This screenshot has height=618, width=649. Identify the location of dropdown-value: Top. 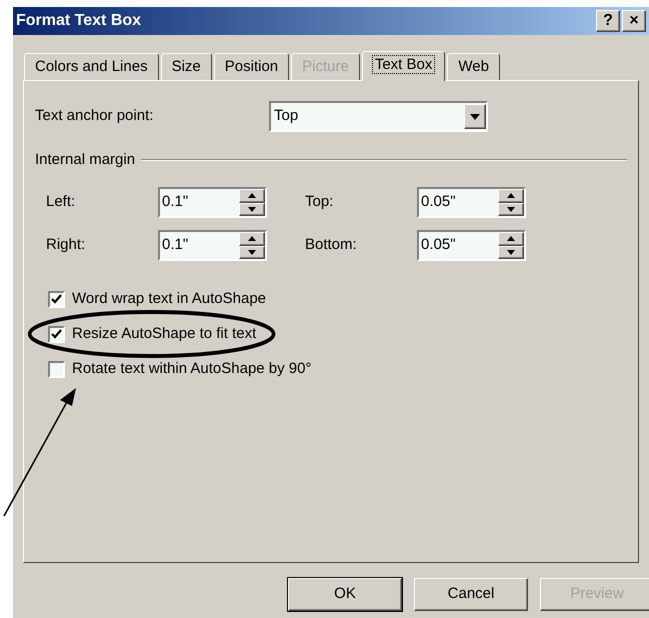
(286, 116).